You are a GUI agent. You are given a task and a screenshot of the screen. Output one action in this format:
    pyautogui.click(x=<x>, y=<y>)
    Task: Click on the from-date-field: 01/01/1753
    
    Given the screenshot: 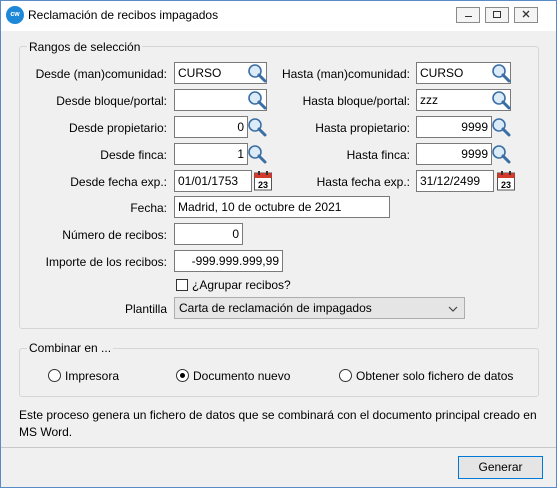 What is the action you would take?
    pyautogui.click(x=213, y=181)
    